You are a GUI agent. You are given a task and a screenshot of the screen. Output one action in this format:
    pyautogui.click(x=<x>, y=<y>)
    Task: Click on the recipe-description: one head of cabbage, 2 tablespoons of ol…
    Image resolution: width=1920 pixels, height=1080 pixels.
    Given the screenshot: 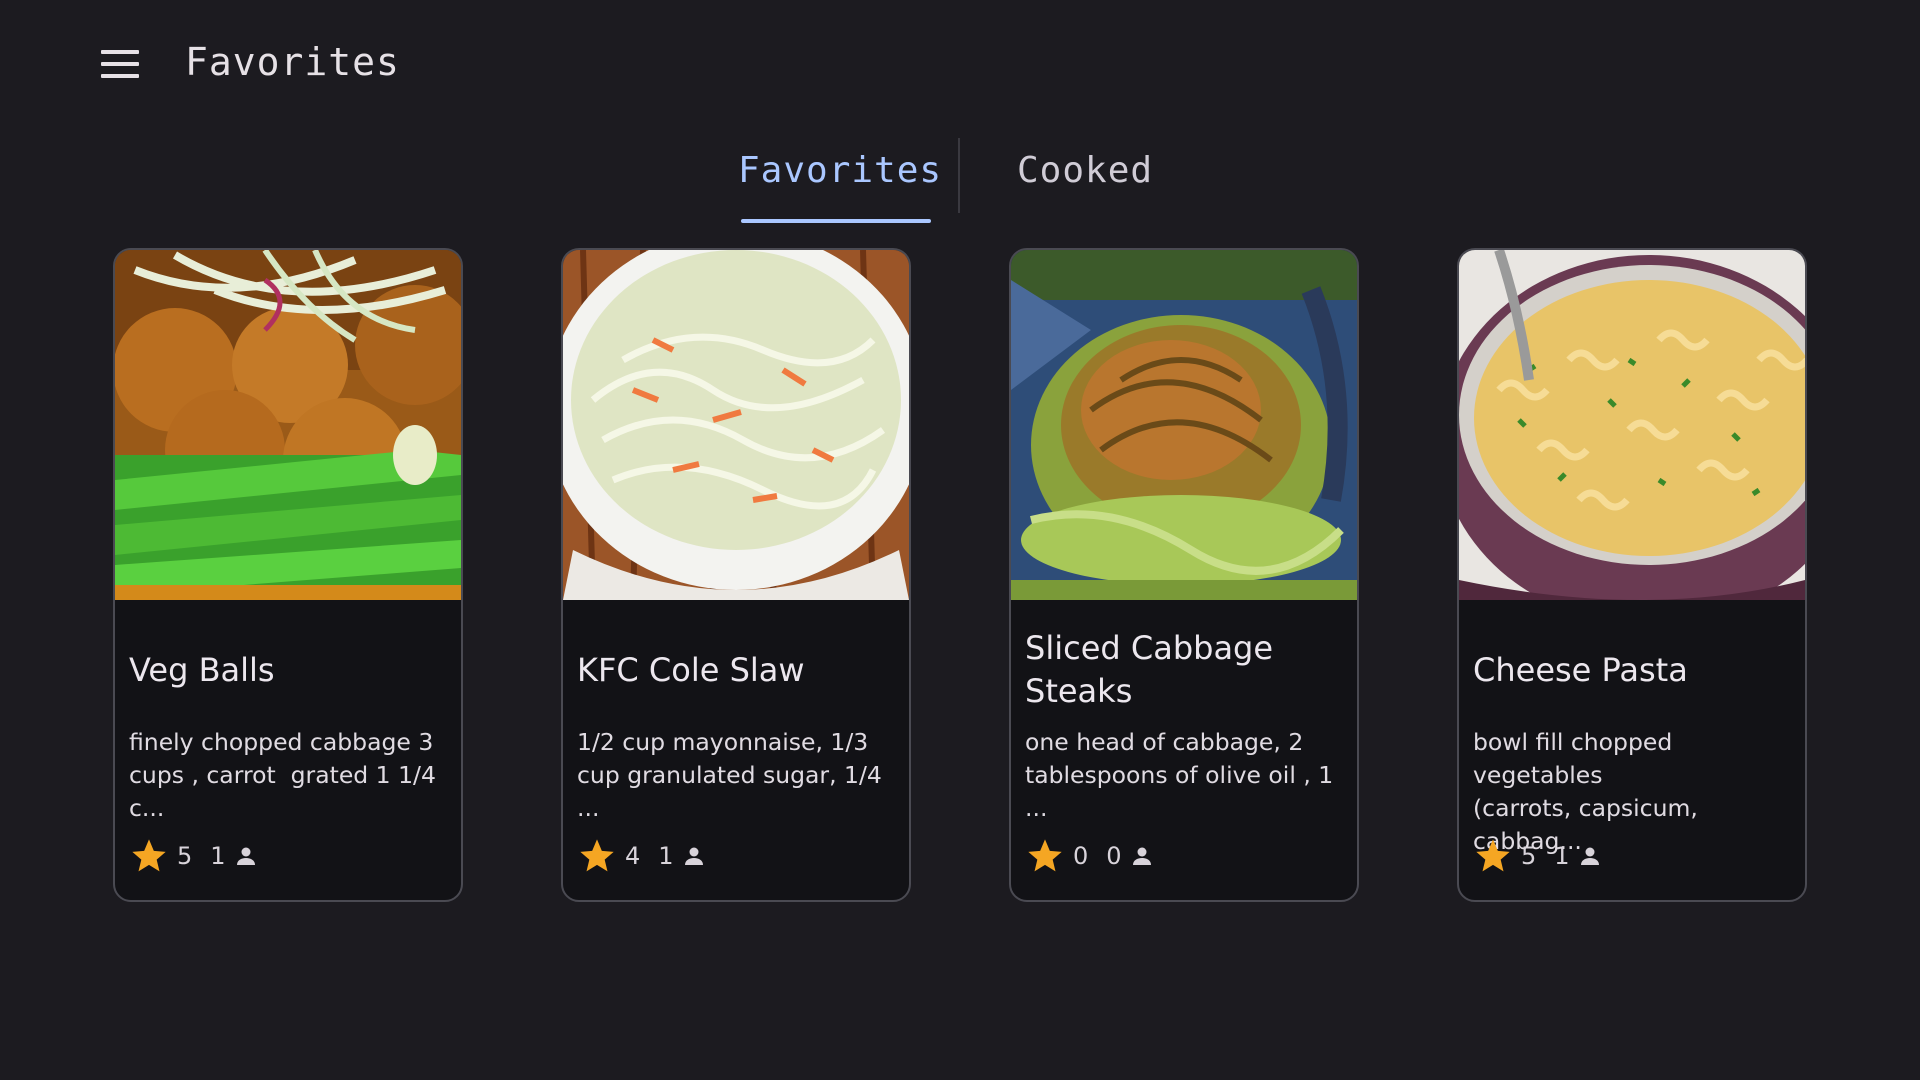 What is the action you would take?
    pyautogui.click(x=1179, y=775)
    